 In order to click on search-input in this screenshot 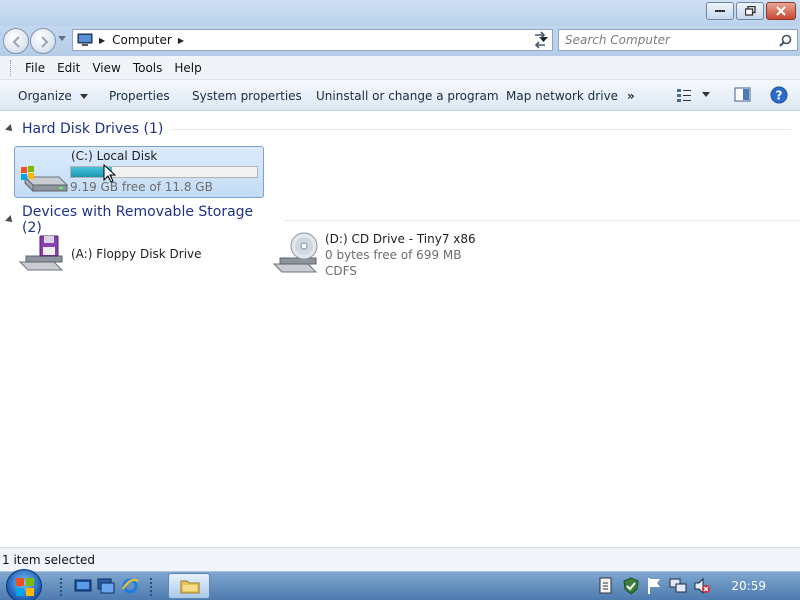, I will do `click(665, 40)`.